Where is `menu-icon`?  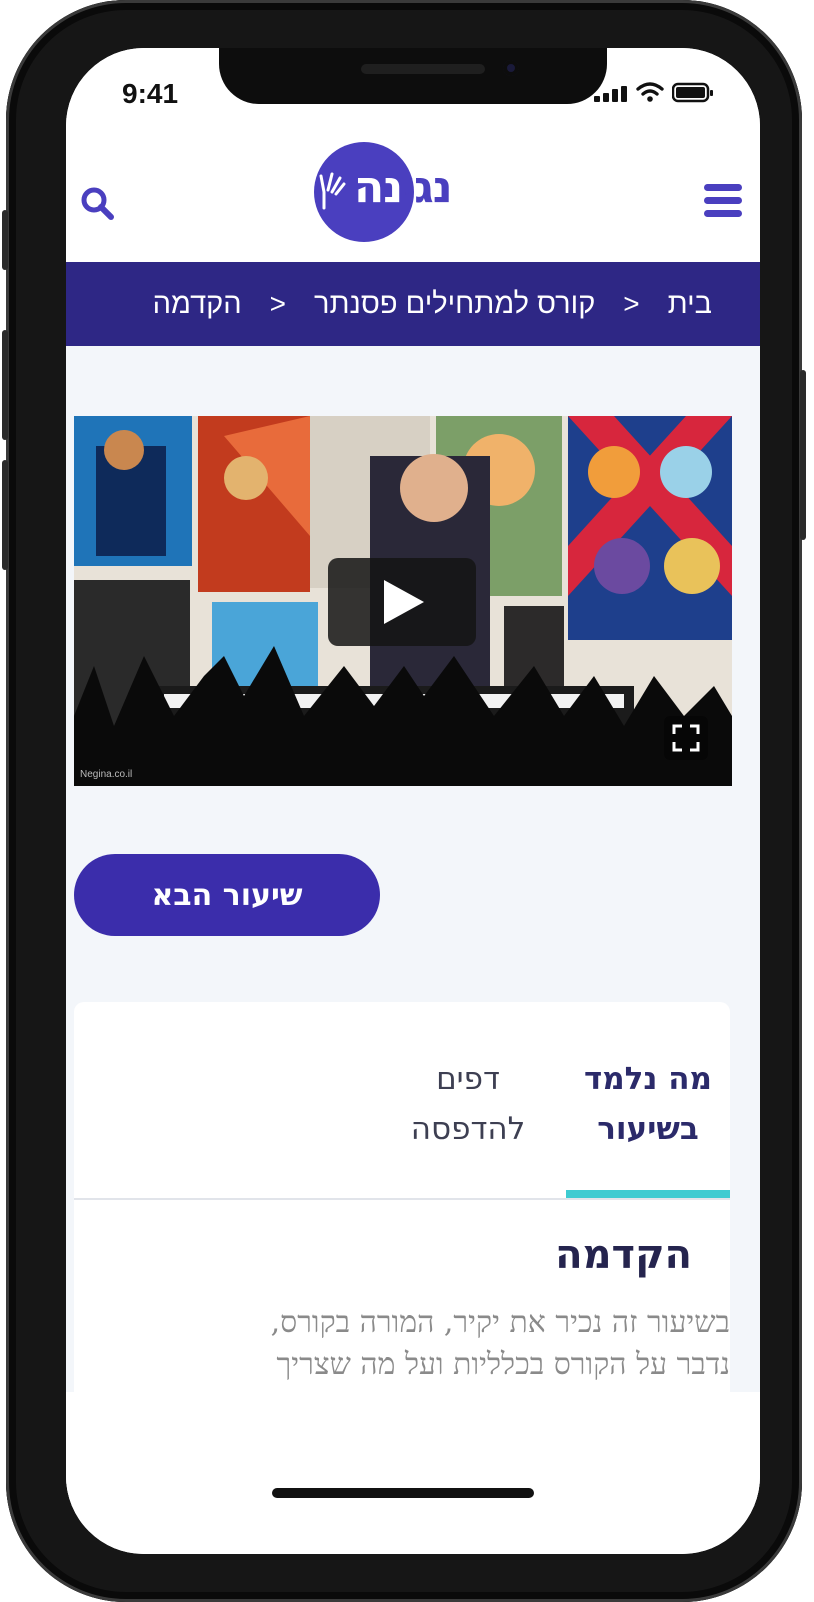 menu-icon is located at coordinates (723, 203).